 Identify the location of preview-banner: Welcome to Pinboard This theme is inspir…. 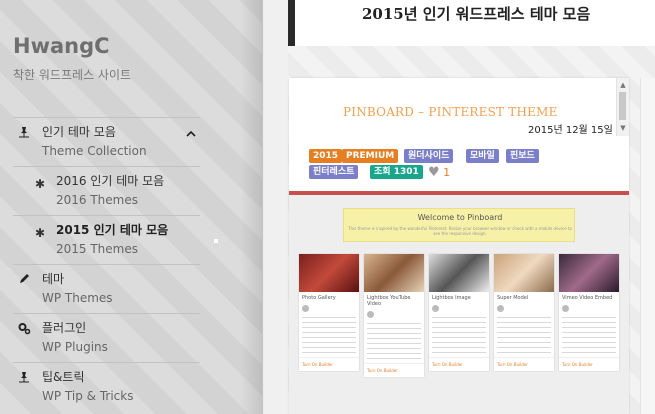
(459, 225).